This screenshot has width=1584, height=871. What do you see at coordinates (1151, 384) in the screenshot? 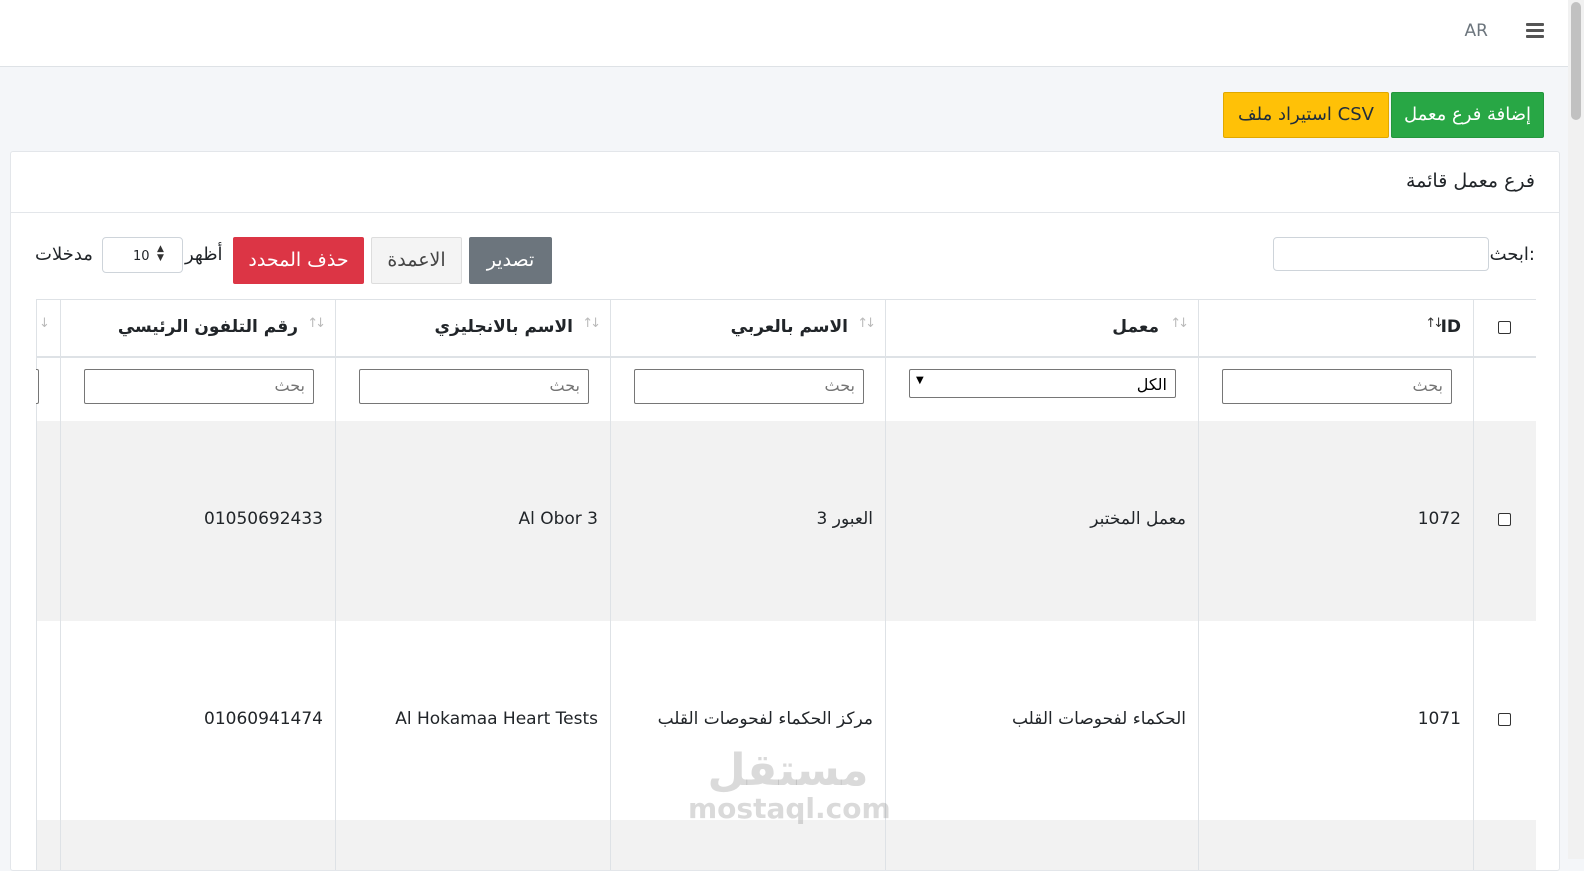
I see `filter-lab-value: الكل` at bounding box center [1151, 384].